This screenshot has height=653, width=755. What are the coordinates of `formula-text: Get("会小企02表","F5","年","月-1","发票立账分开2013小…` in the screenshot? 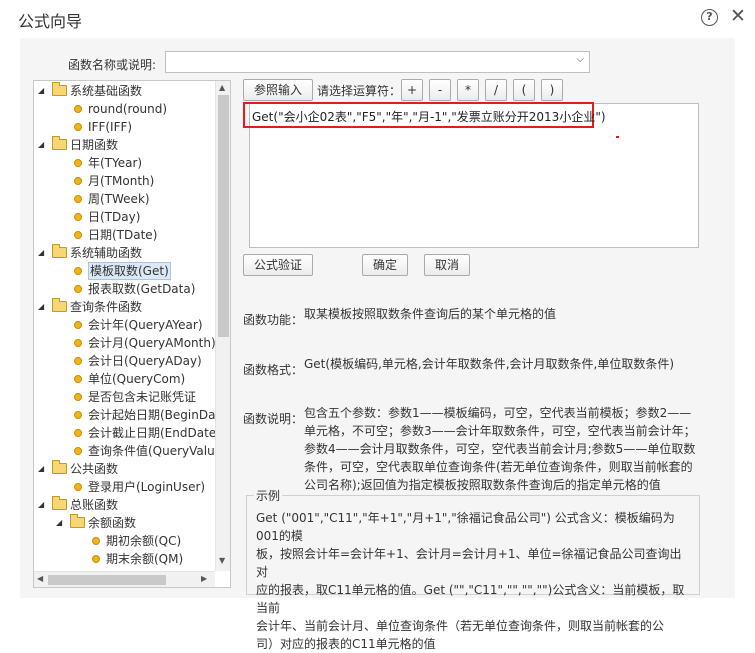 It's located at (429, 116).